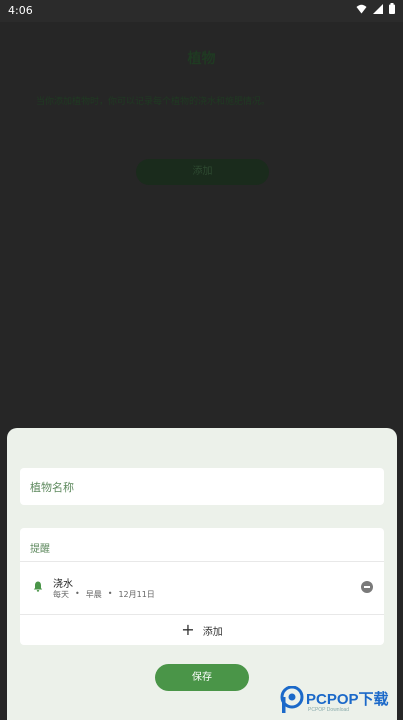  I want to click on empty-description: 当你添加植物时，你可以记录每个植物的浇水和施肥情况。, so click(153, 102).